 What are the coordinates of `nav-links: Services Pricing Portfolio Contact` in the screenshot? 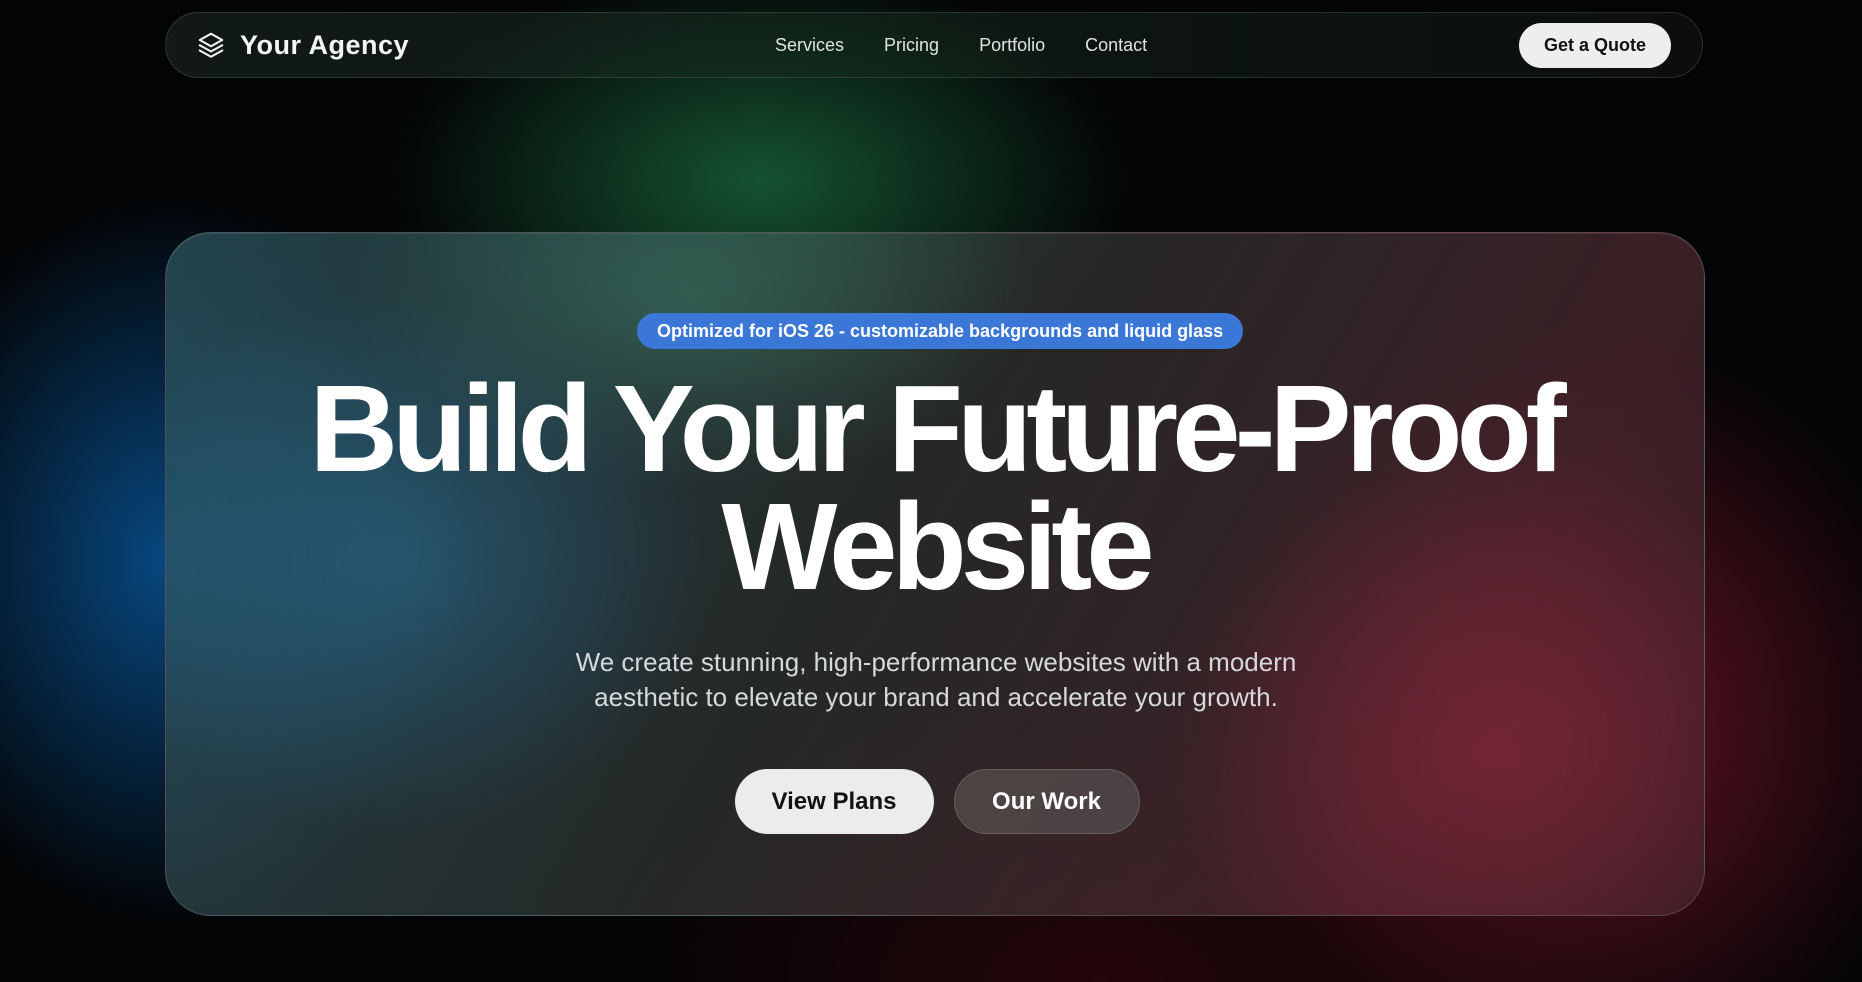 It's located at (961, 45).